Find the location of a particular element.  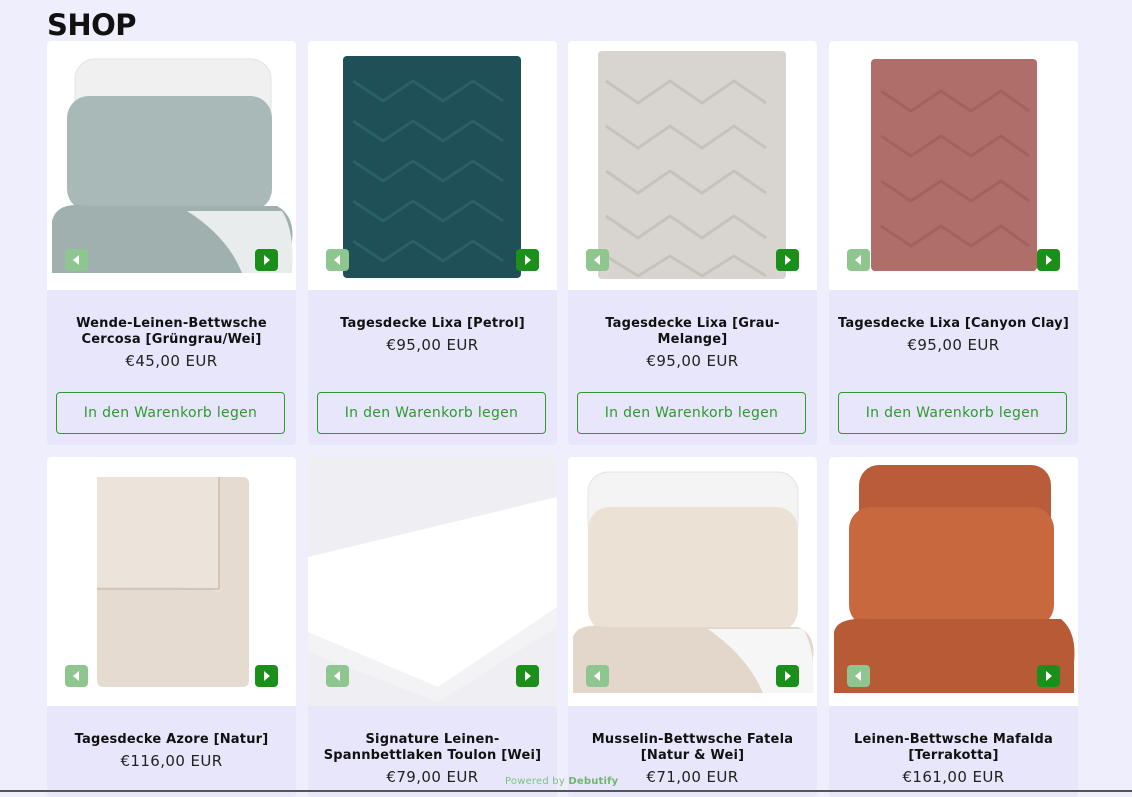

product-title: Tagesdecke Lixa [Grau-Melange] is located at coordinates (692, 332).